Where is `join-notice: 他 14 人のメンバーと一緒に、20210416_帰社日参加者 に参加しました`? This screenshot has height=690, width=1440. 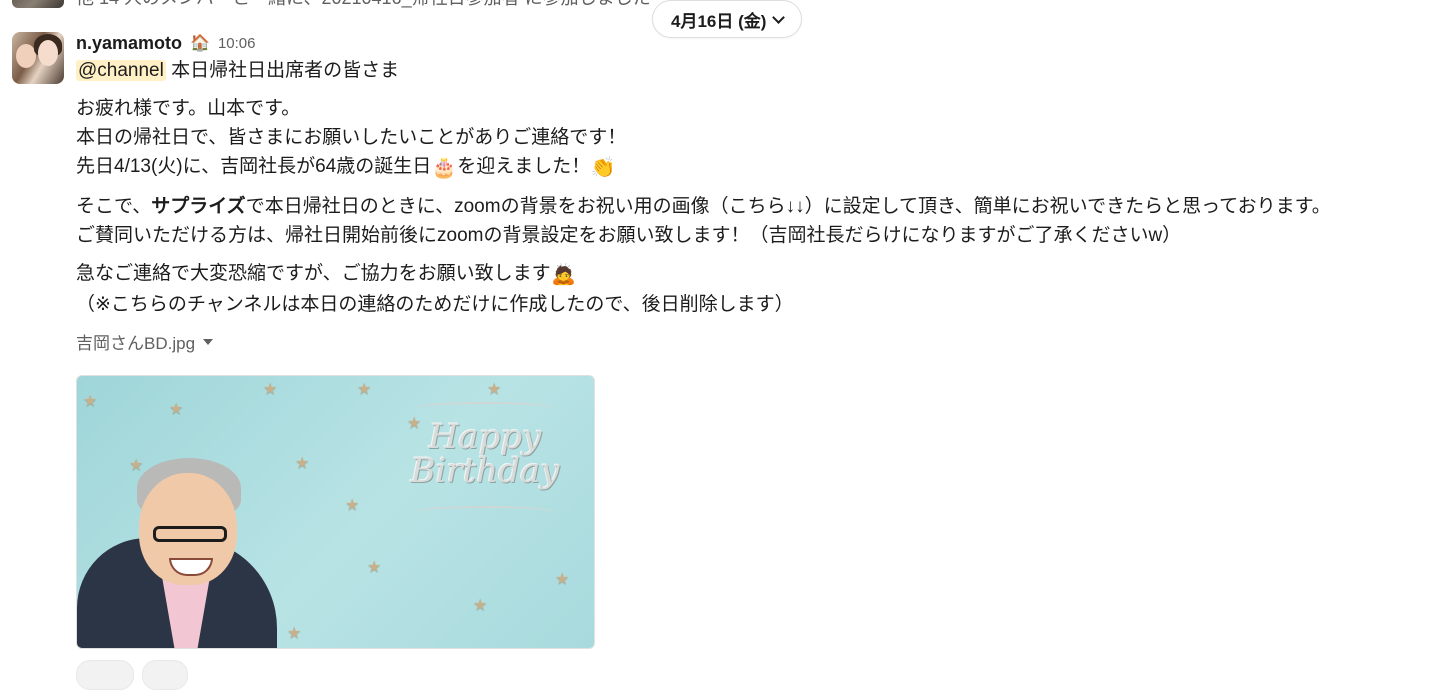
join-notice: 他 14 人のメンバーと一緒に、20210416_帰社日参加者 に参加しました is located at coordinates (363, 4).